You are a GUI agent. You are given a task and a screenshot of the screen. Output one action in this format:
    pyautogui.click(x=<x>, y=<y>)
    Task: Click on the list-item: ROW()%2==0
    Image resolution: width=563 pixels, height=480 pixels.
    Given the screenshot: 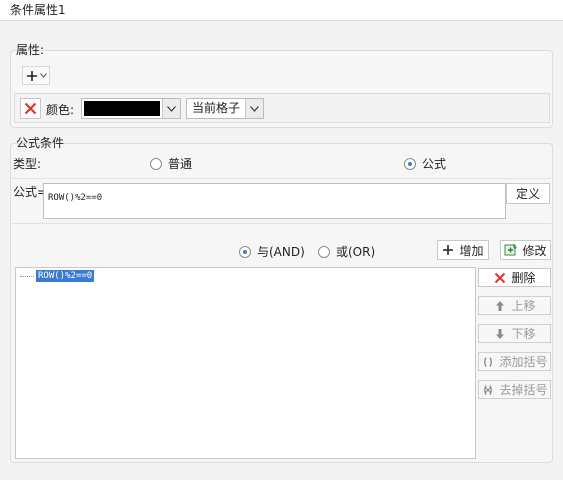 What is the action you would take?
    pyautogui.click(x=57, y=276)
    